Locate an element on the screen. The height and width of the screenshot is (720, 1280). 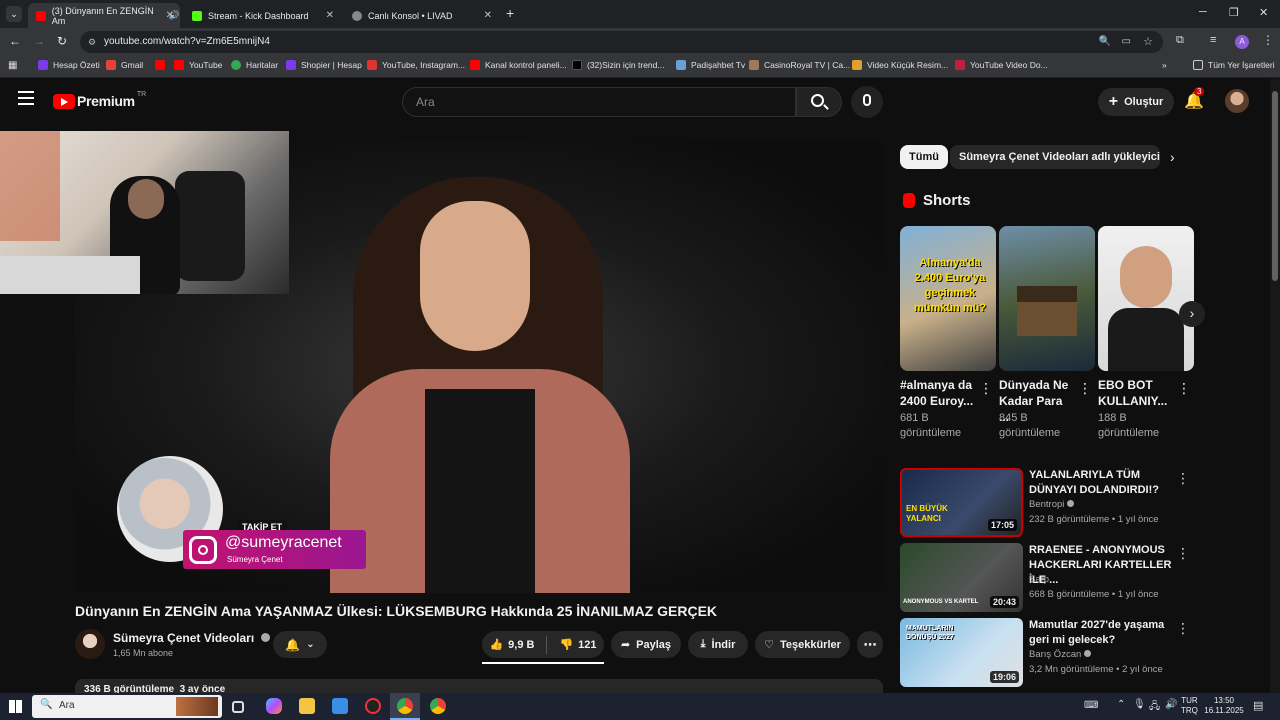
bookmark-item is located at coordinates (162, 65).